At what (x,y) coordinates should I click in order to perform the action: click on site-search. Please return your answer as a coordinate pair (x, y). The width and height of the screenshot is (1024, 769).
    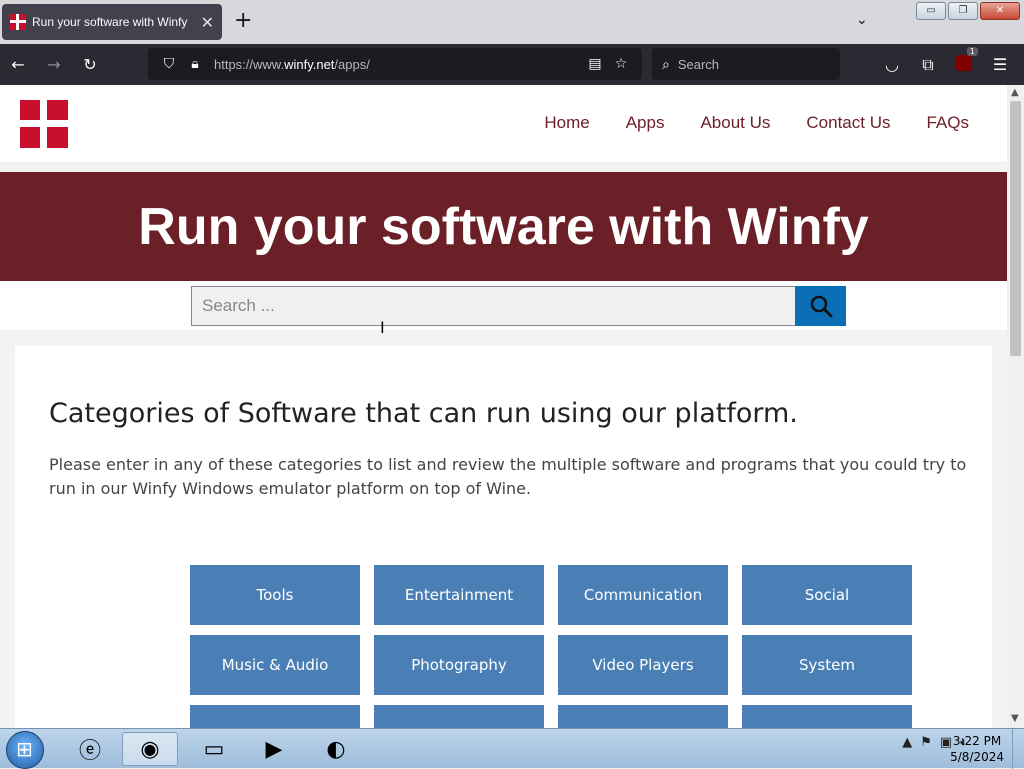
    Looking at the image, I should click on (503, 305).